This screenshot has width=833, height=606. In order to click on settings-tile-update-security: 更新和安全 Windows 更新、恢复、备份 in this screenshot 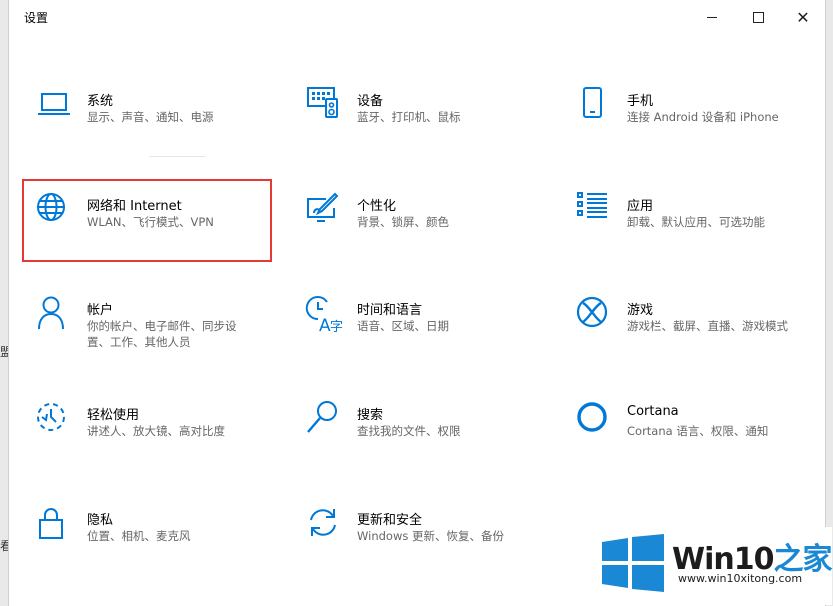, I will do `click(432, 541)`.